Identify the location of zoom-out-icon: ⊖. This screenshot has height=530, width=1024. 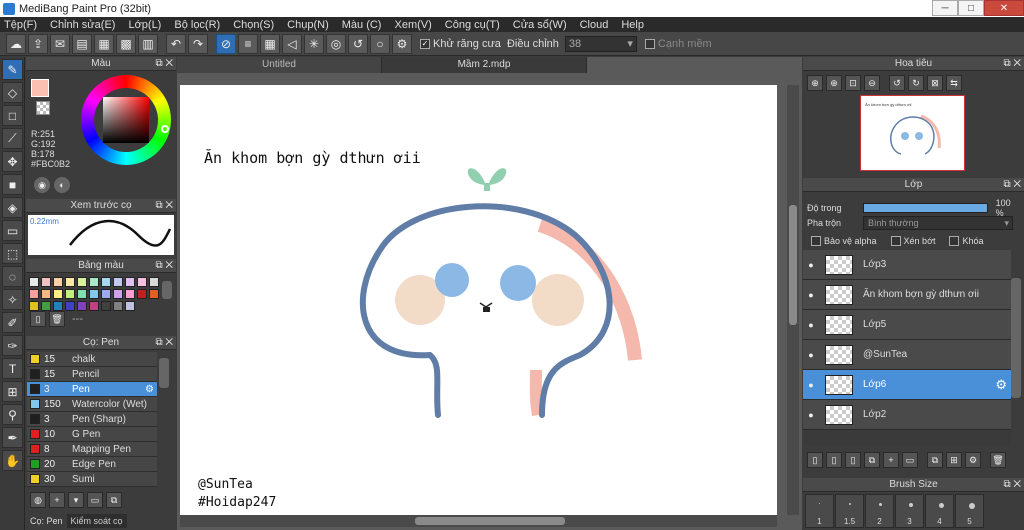
(872, 83).